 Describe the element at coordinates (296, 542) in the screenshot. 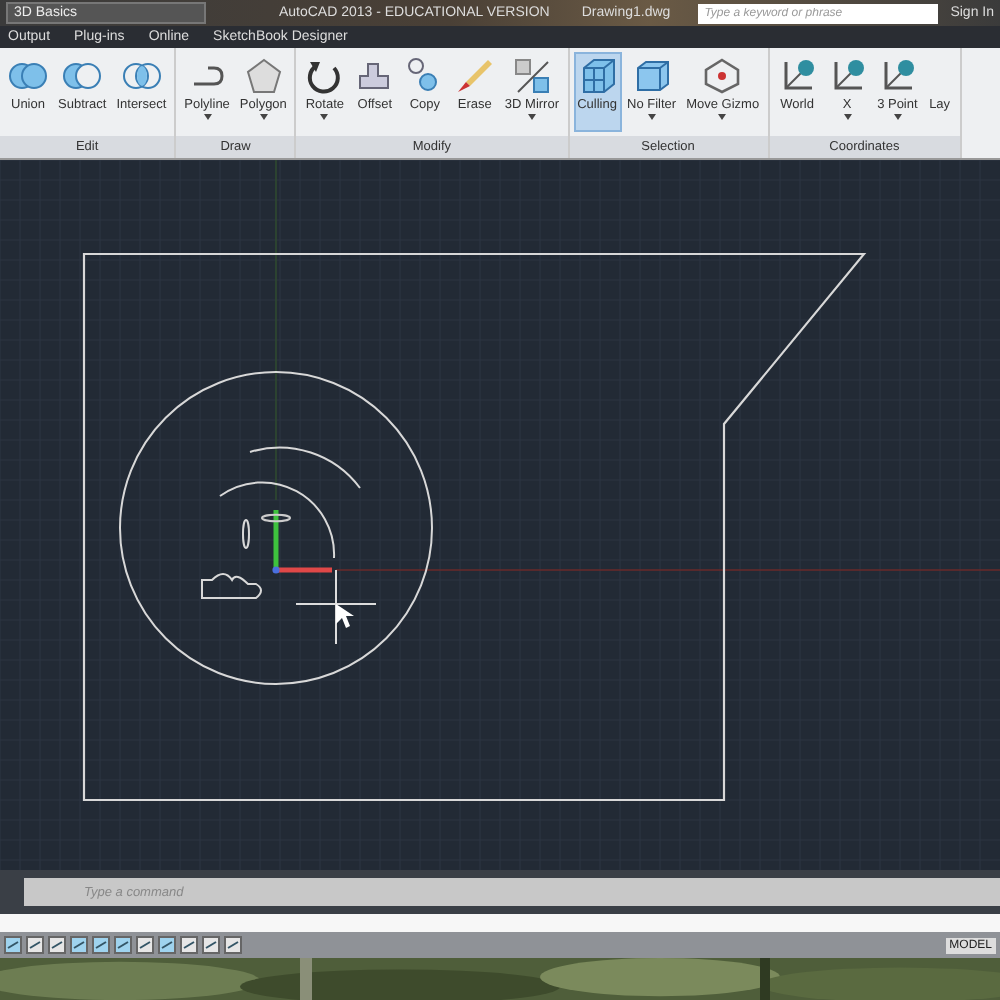

I see `ucs-icon` at that location.